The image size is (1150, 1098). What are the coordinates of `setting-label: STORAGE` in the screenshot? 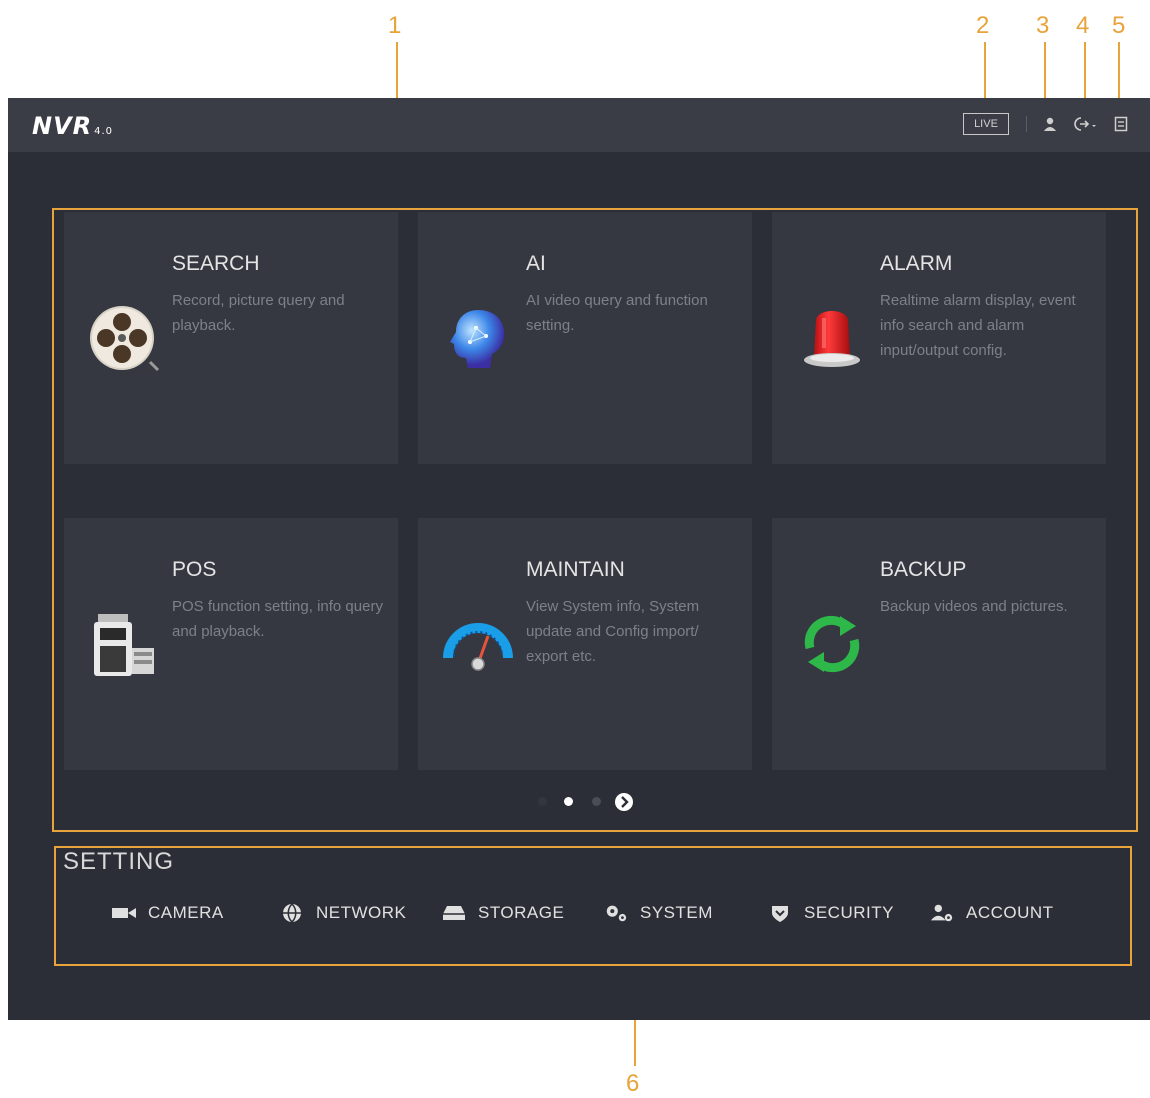 It's located at (521, 912).